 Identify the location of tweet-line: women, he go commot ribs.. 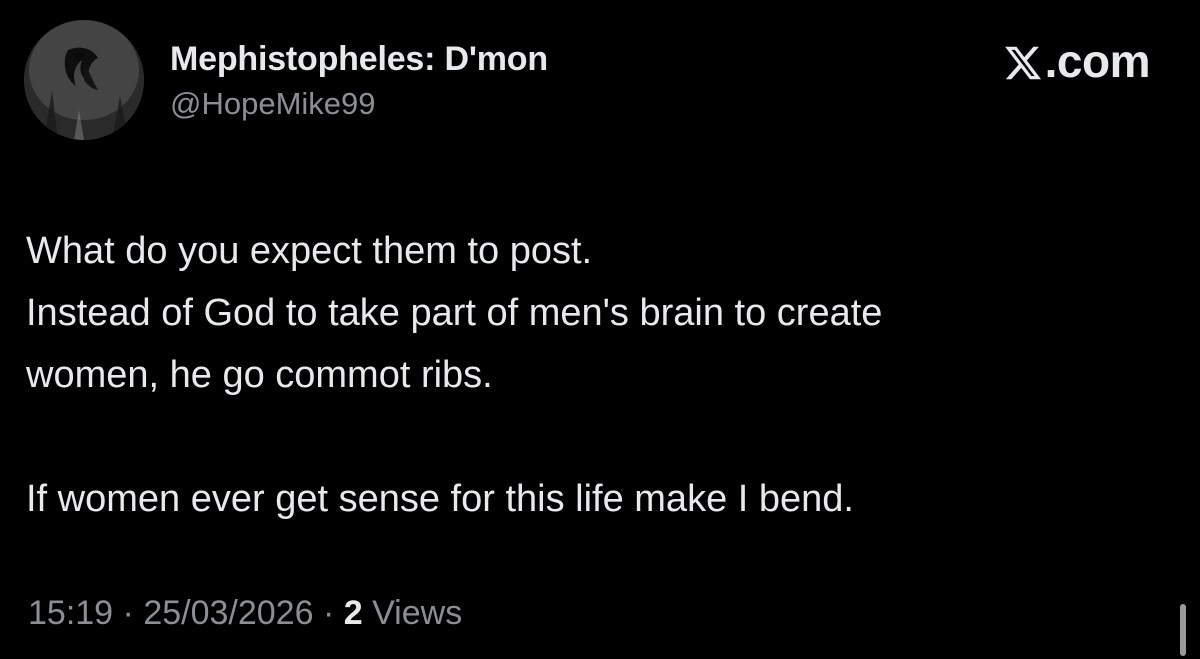
(259, 375).